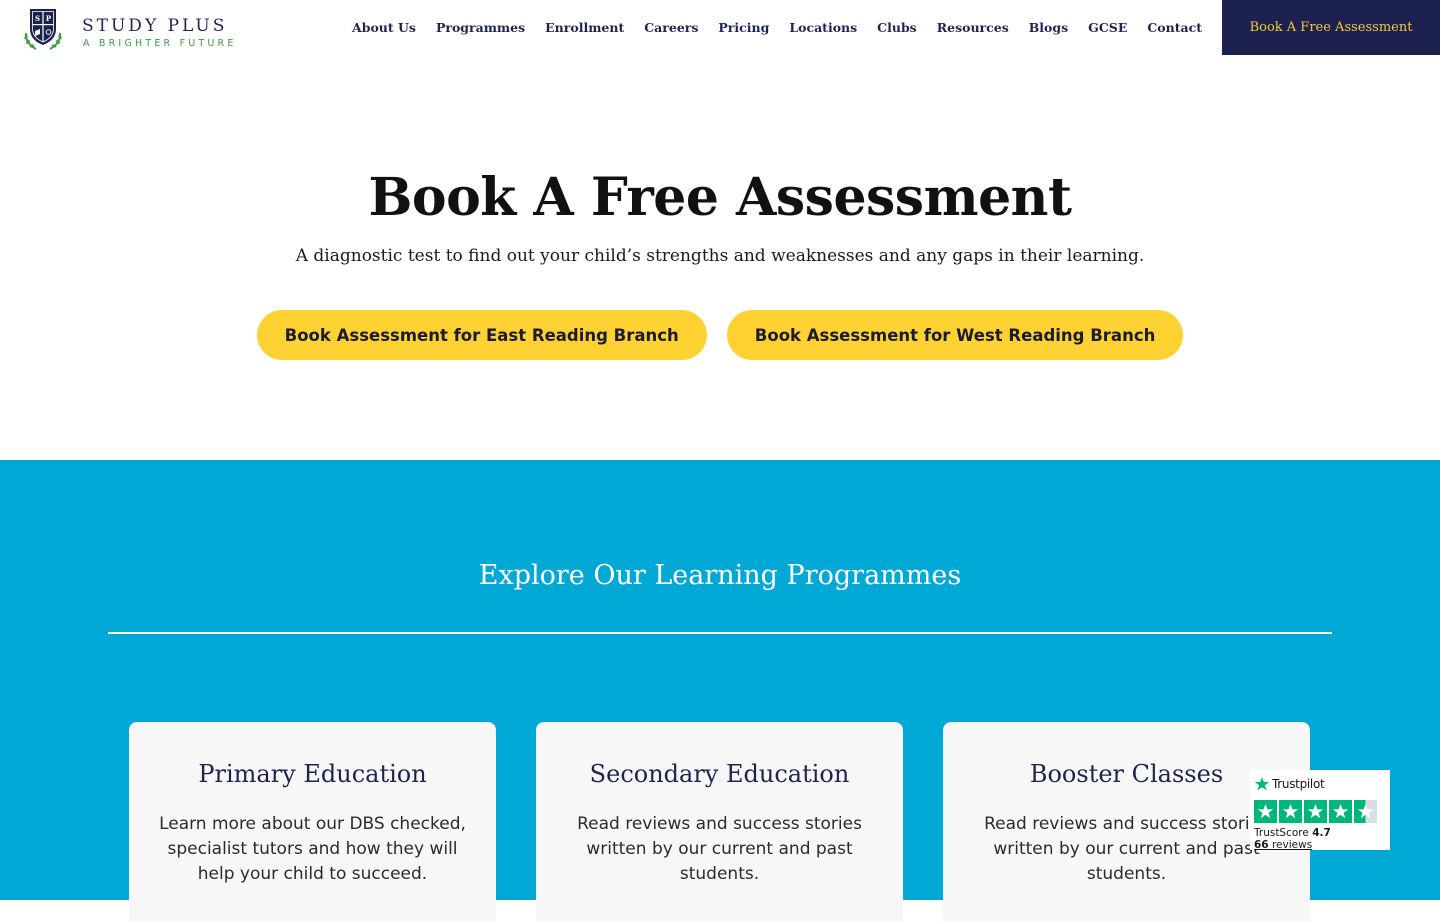  Describe the element at coordinates (1331, 27) in the screenshot. I see `book-assessment-nav-button: Book A Free Assessment` at that location.